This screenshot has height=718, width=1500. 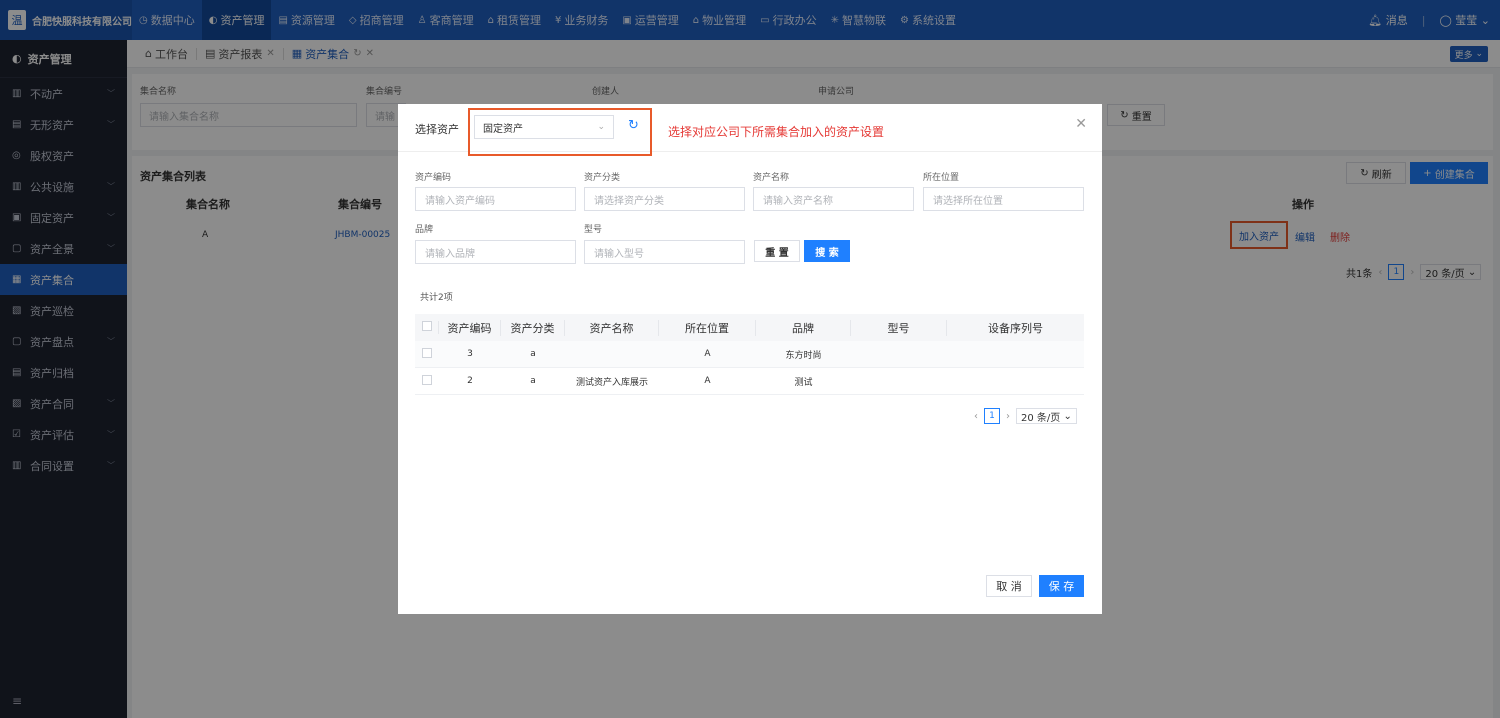 I want to click on table-cell: 测试, so click(x=803, y=382).